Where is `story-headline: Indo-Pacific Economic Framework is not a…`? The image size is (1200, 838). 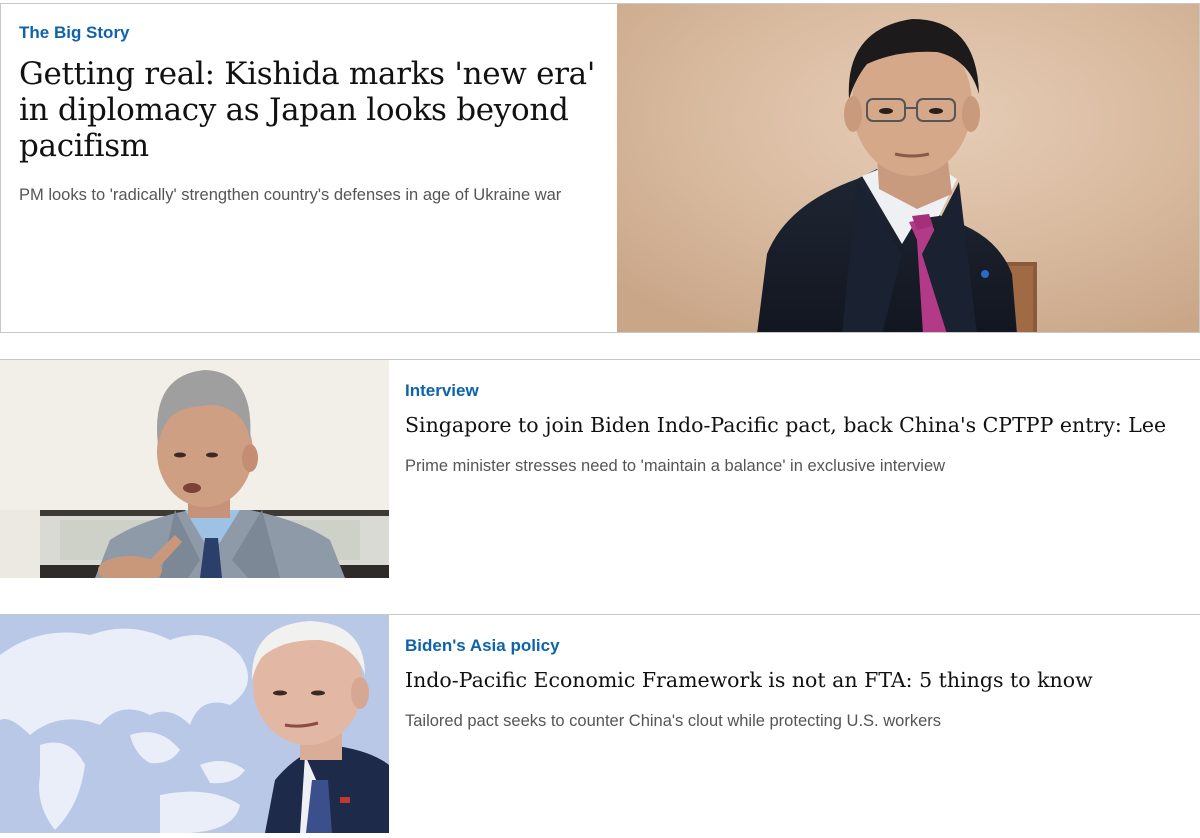
story-headline: Indo-Pacific Economic Framework is not a… is located at coordinates (795, 680).